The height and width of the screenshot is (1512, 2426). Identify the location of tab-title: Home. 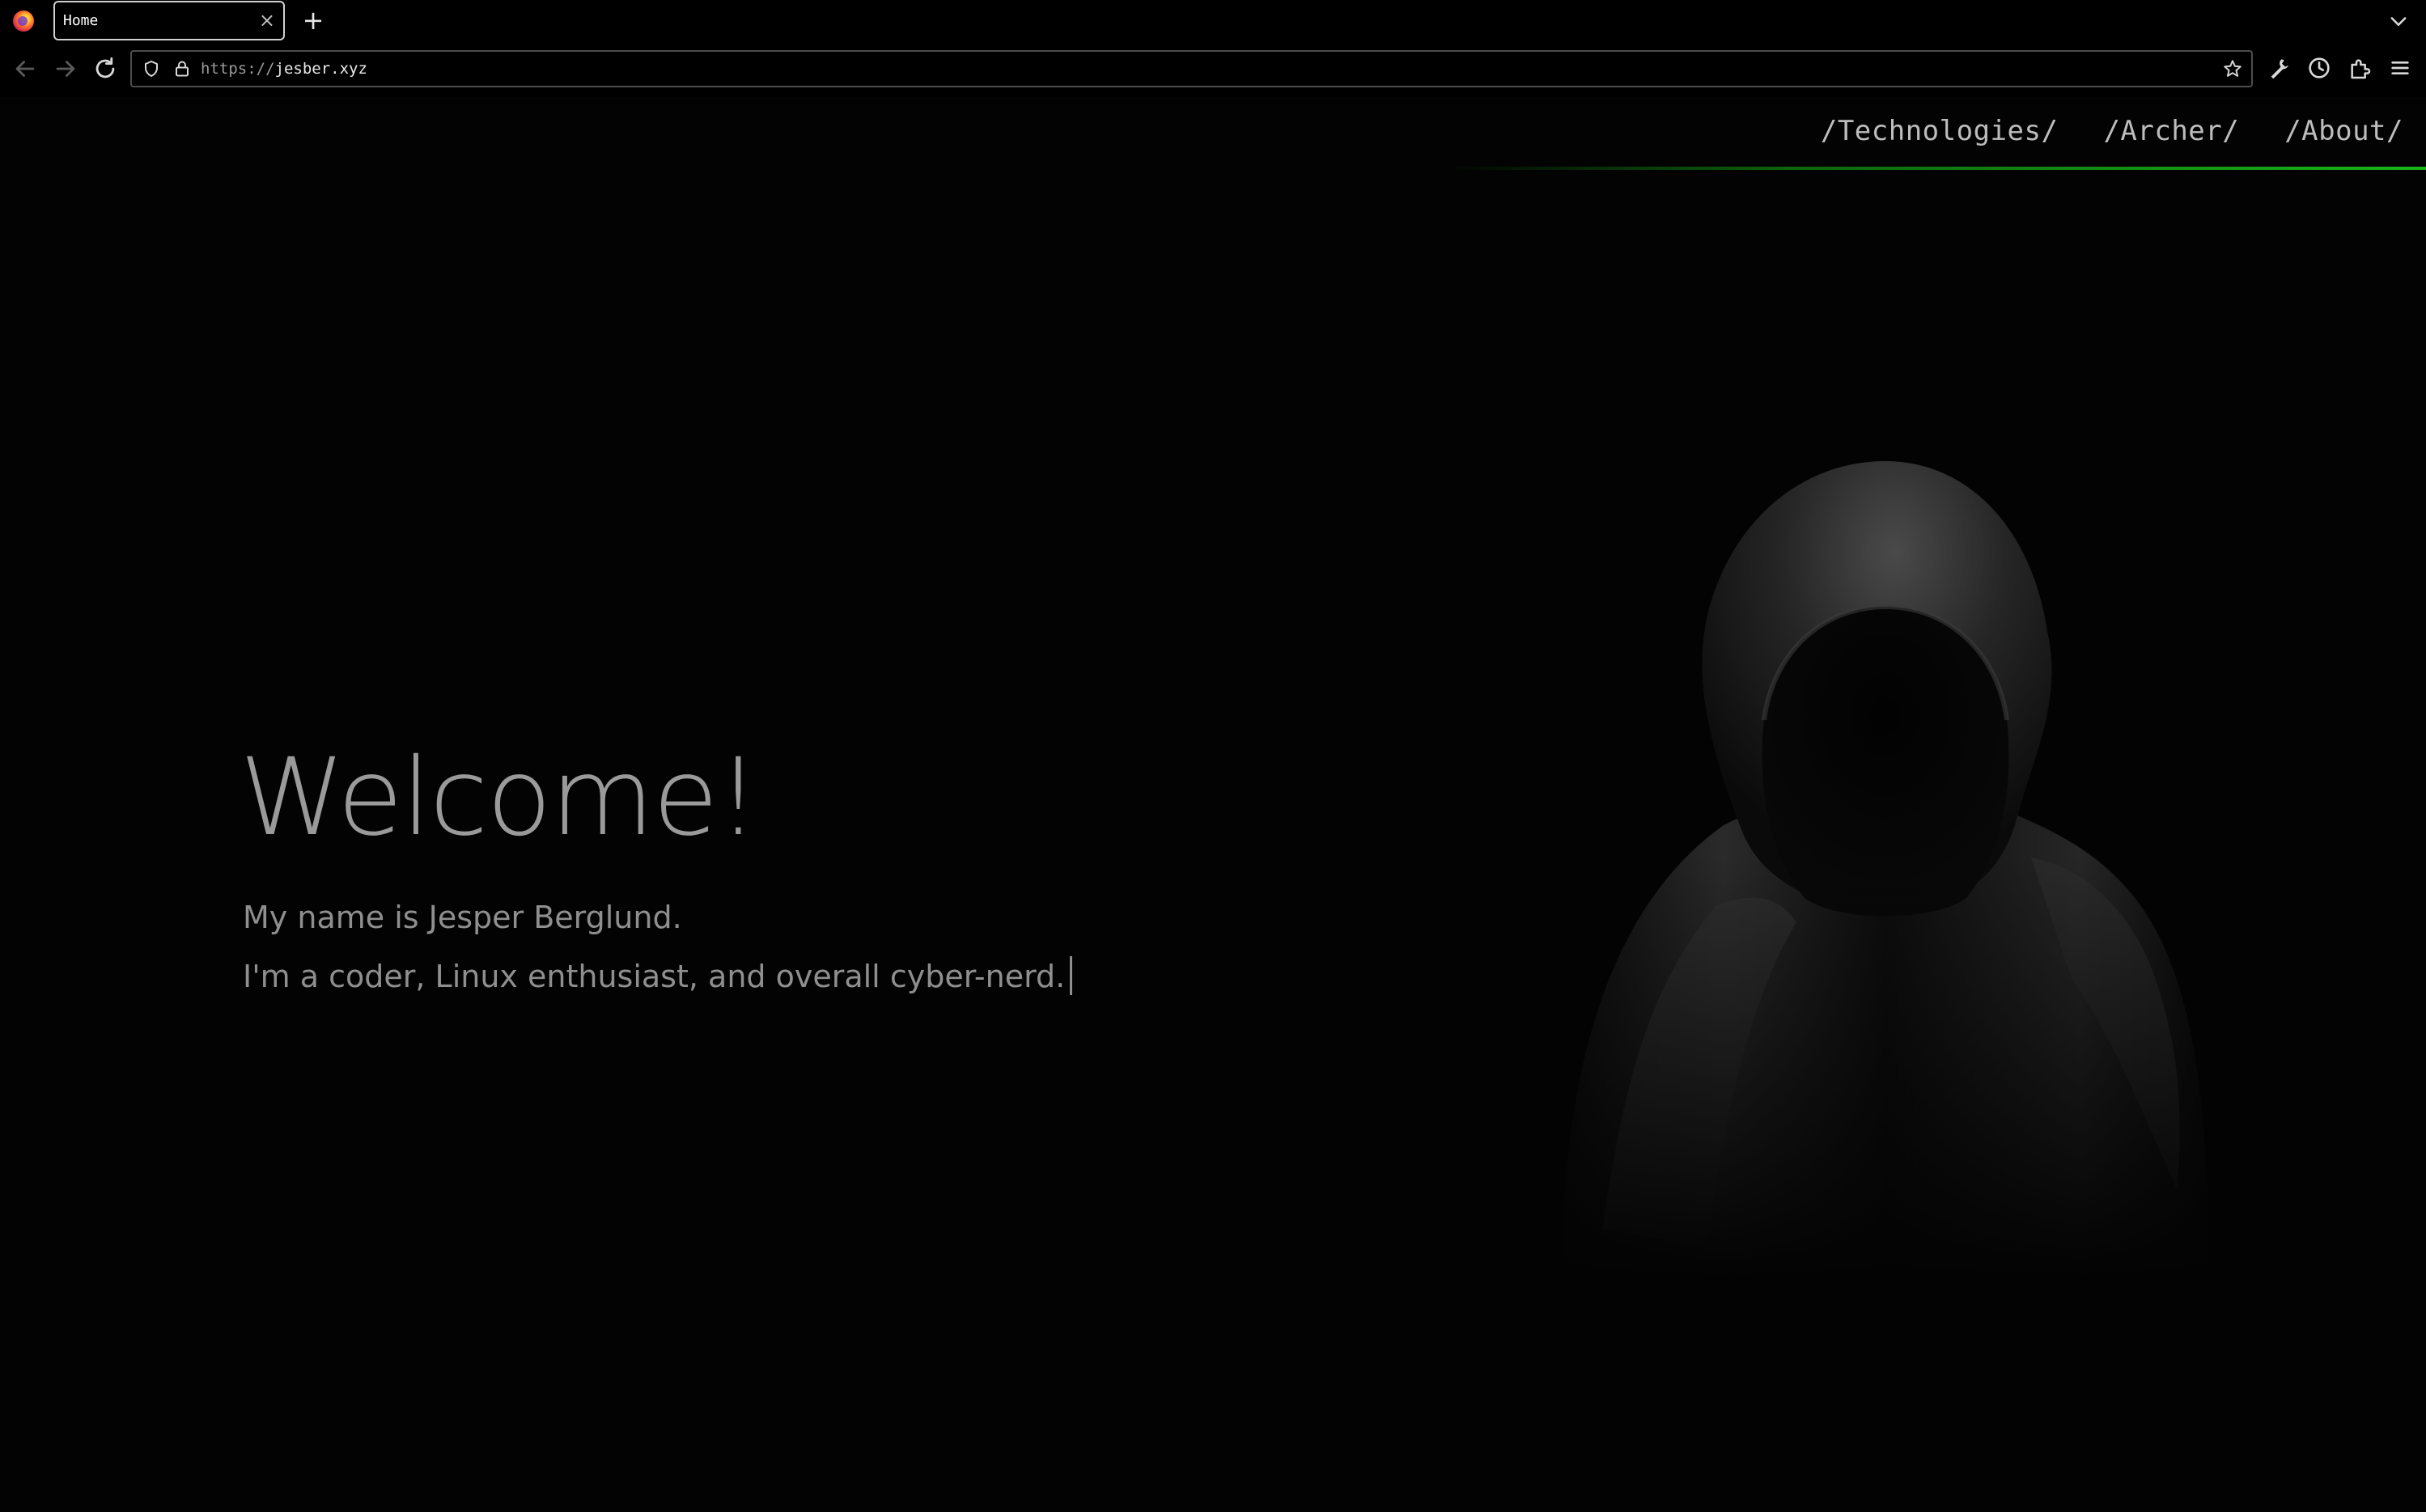
(81, 20).